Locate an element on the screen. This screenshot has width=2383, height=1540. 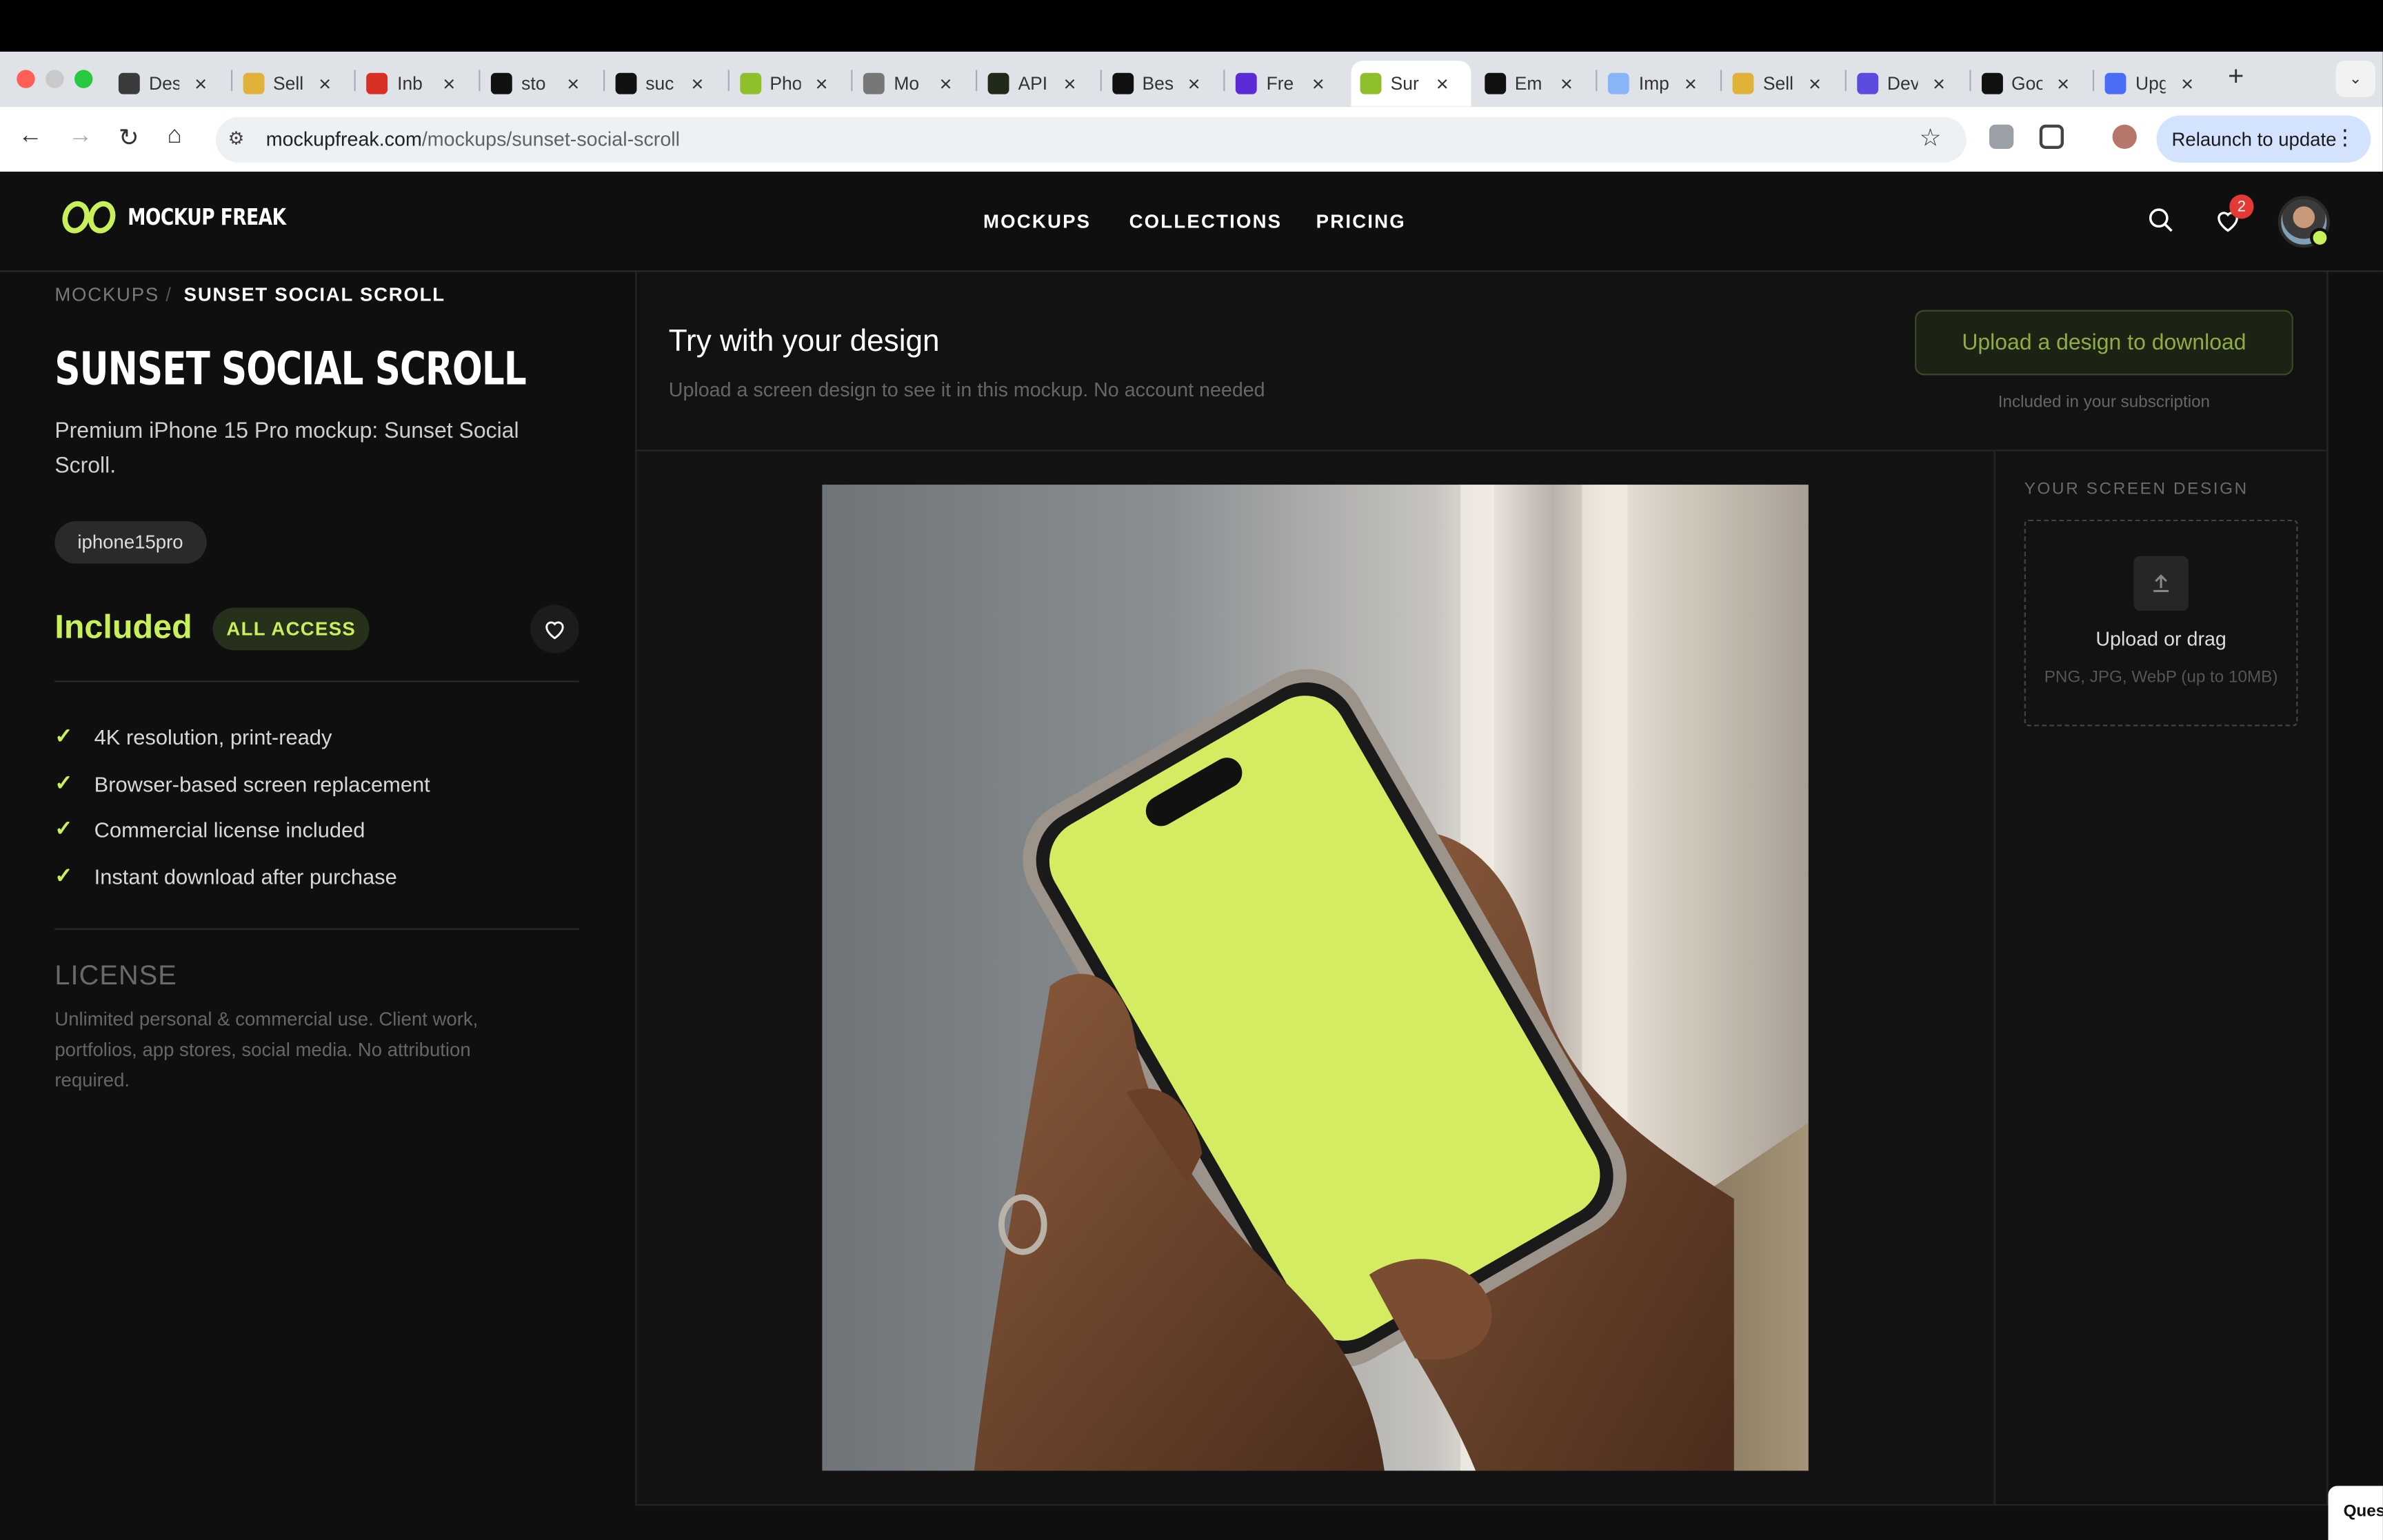
check-icon: ✓ is located at coordinates (63, 875).